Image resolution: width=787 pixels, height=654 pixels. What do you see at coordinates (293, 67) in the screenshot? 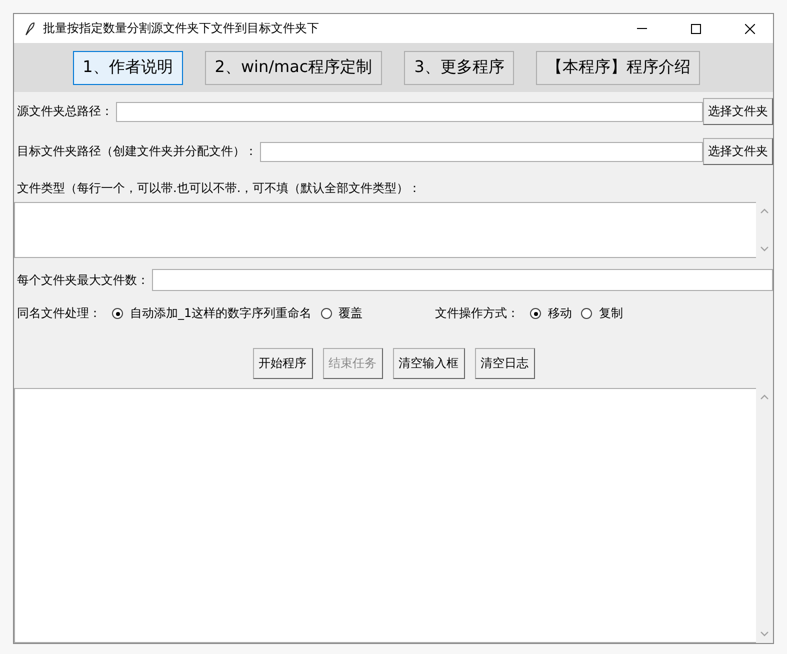
I see `top-button: 2、win/mac程序定制` at bounding box center [293, 67].